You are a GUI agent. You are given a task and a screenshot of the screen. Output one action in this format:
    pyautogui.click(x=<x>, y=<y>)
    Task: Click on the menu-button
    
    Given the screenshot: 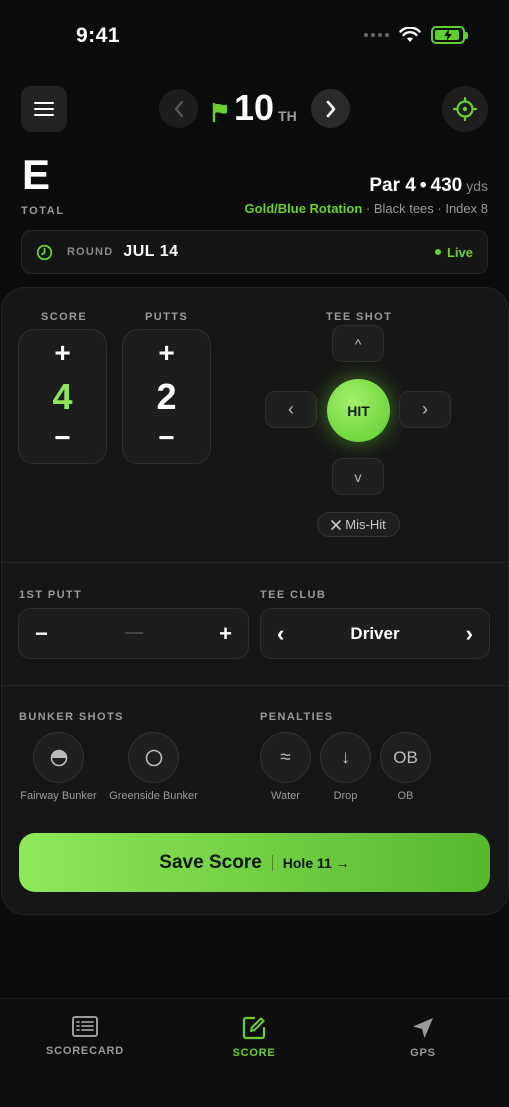 What is the action you would take?
    pyautogui.click(x=44, y=109)
    